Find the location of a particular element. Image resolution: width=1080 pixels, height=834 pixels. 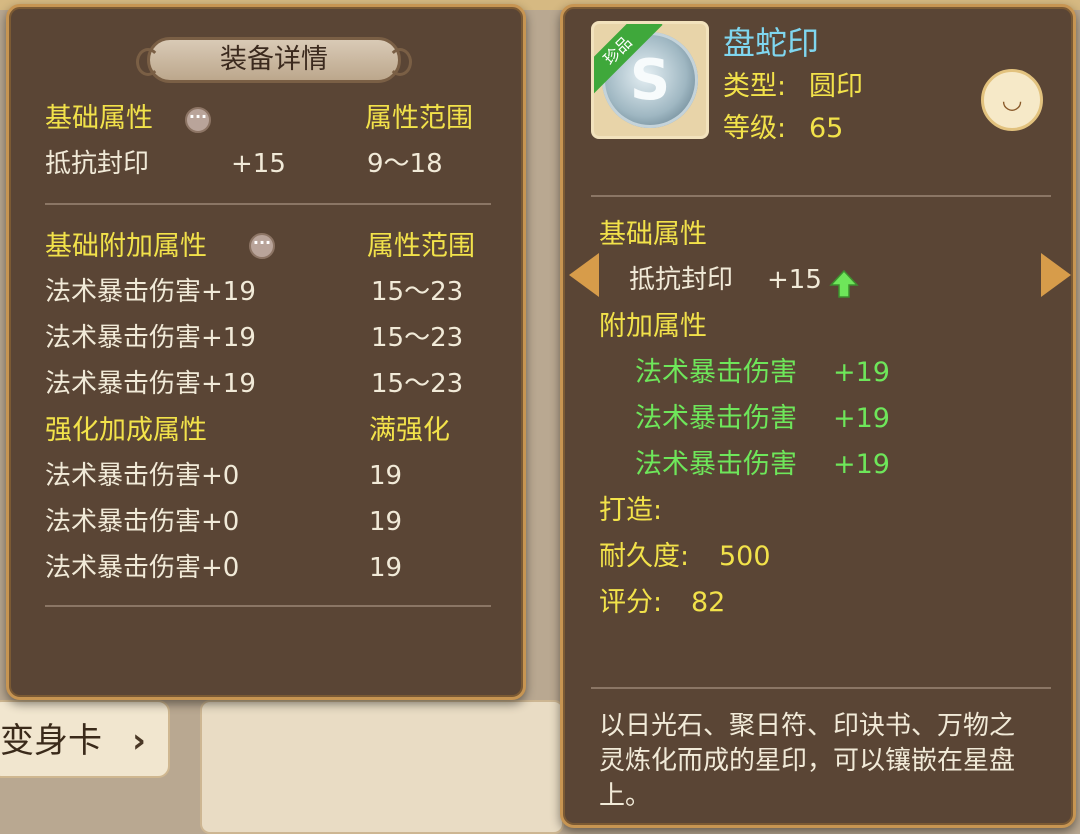

eye-closed-icon: ◡ is located at coordinates (1012, 100).